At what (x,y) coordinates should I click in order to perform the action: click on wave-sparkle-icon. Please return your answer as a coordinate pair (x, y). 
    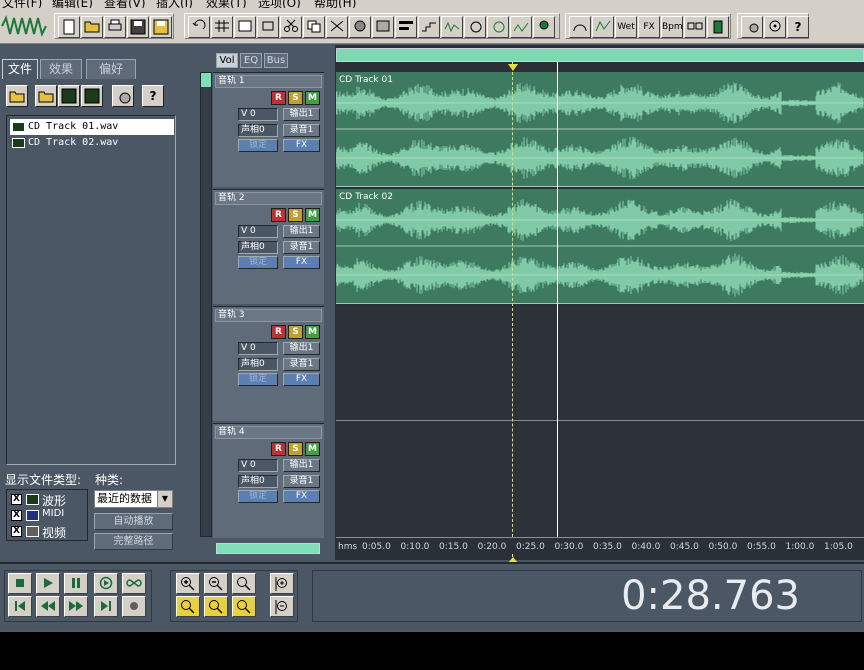
    Looking at the image, I should click on (452, 27).